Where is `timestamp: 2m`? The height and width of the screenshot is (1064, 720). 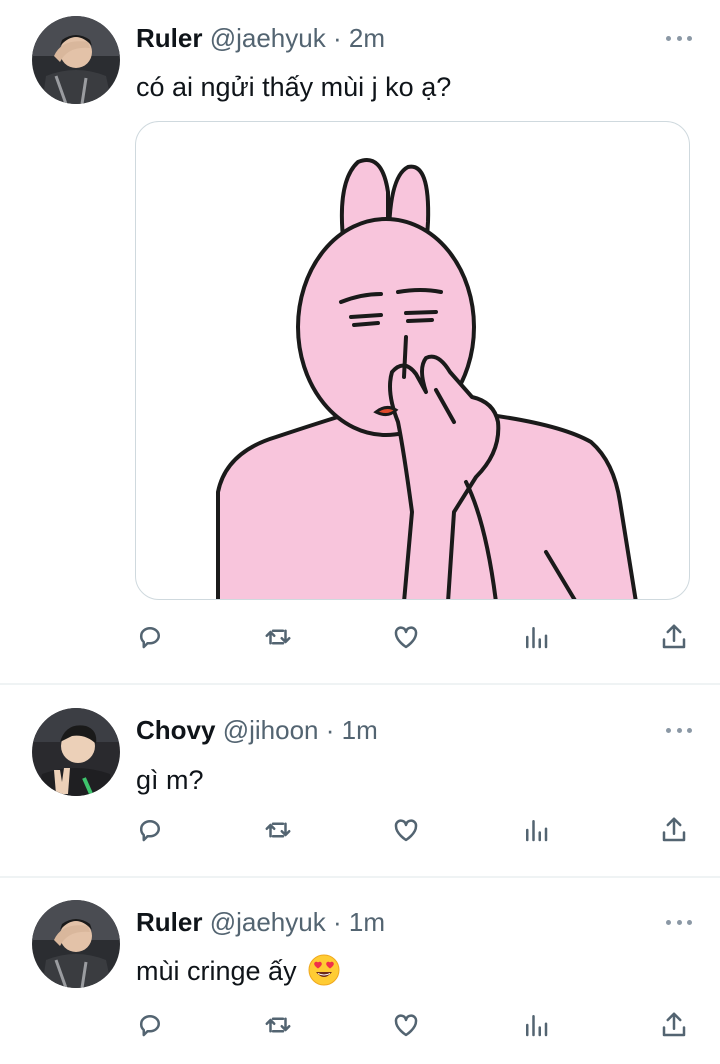
timestamp: 2m is located at coordinates (367, 38).